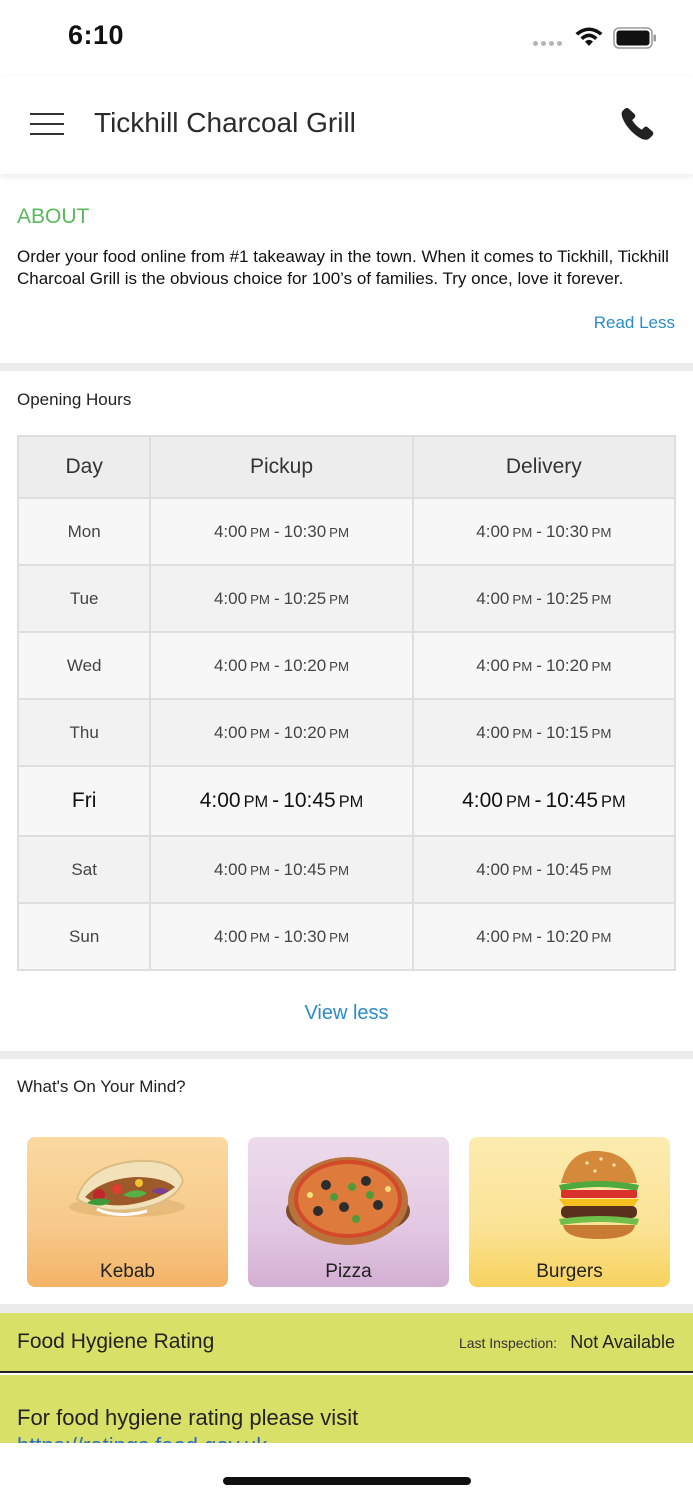  What do you see at coordinates (96, 35) in the screenshot?
I see `status-time: 6:10` at bounding box center [96, 35].